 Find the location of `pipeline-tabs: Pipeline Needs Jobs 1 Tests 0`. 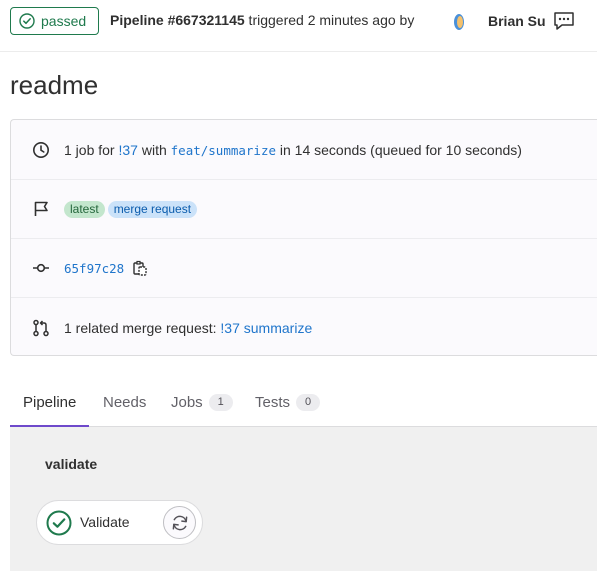

pipeline-tabs: Pipeline Needs Jobs 1 Tests 0 is located at coordinates (303, 402).